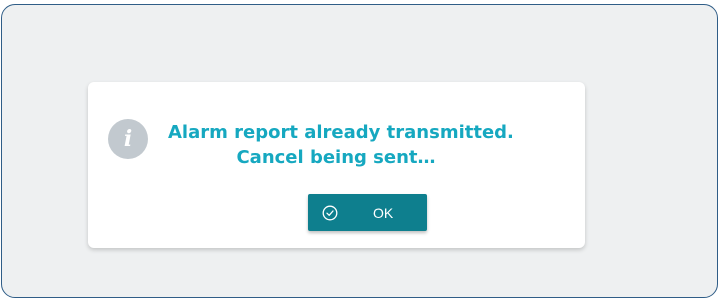 This screenshot has width=722, height=302. I want to click on ok-button-label: OK, so click(383, 213).